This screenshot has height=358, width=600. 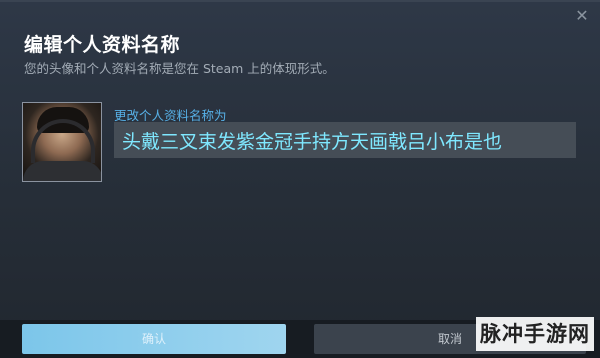 I want to click on confirm-button: 确认, so click(x=154, y=339).